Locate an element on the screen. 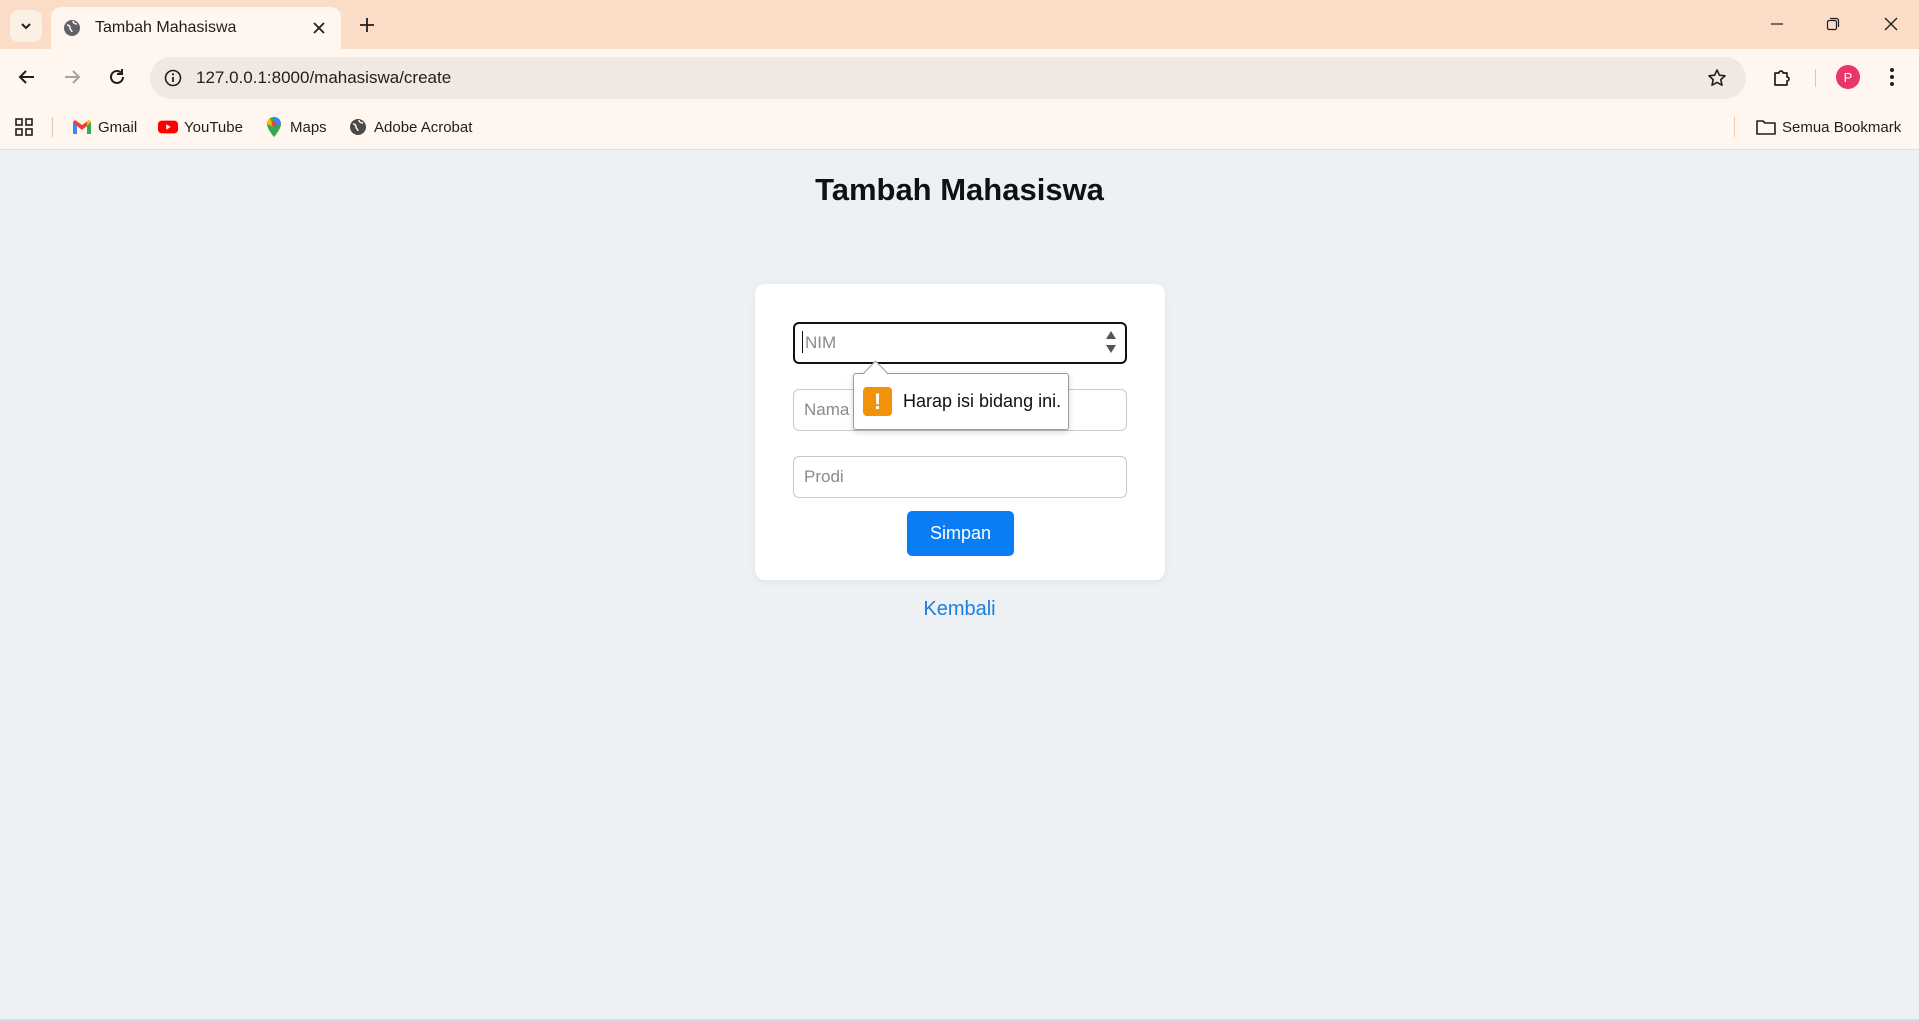 The height and width of the screenshot is (1021, 1919). toolbar-divider is located at coordinates (1815, 78).